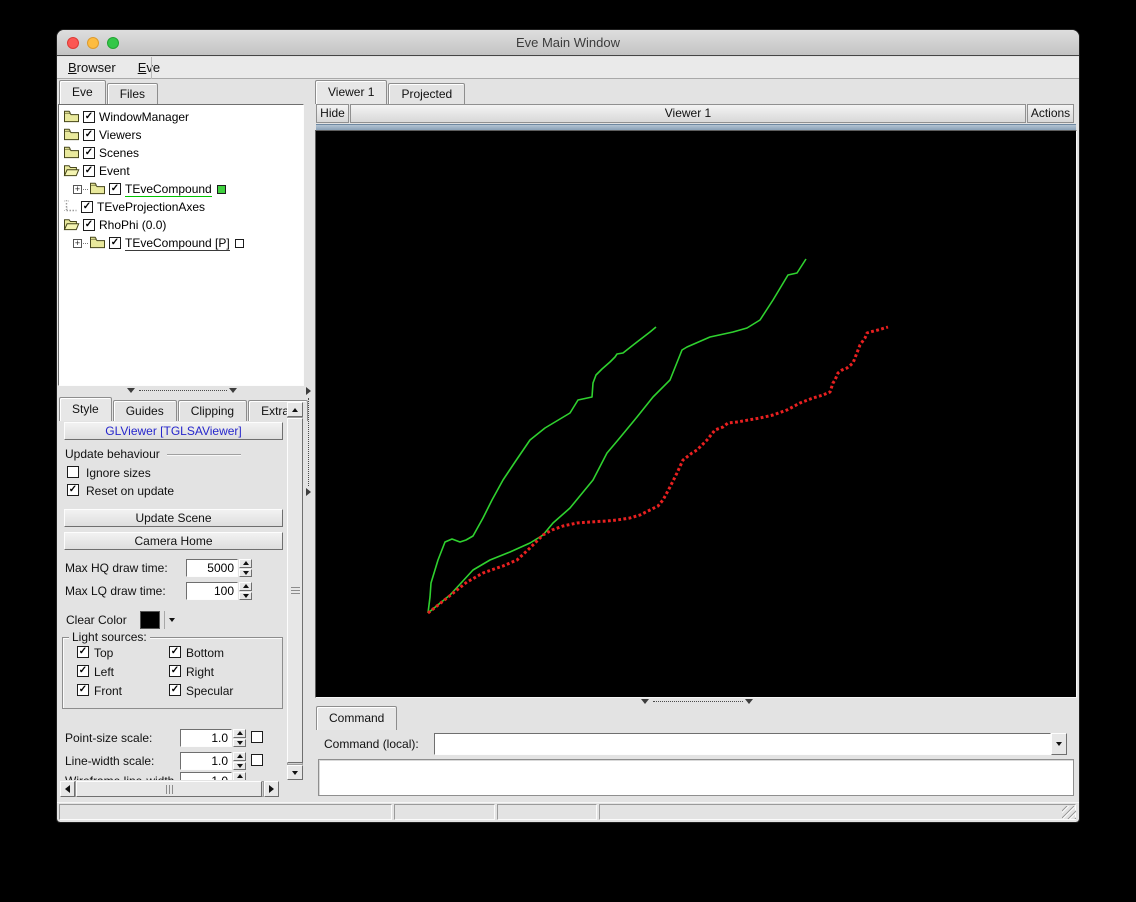  I want to click on tab-clipping: Clipping, so click(212, 410).